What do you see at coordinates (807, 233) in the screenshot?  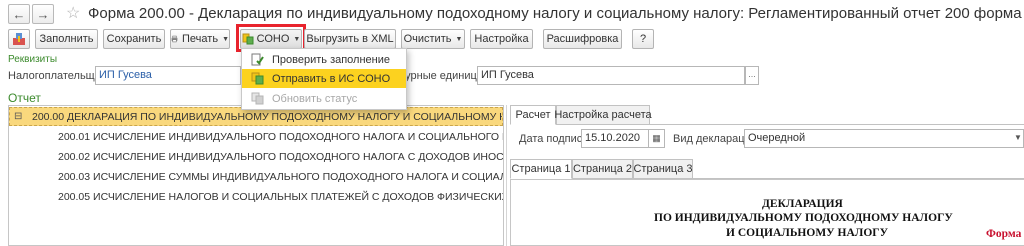 I see `doc-heading-line3: И СОЦИАЛЬНОМУ НАЛОГУ` at bounding box center [807, 233].